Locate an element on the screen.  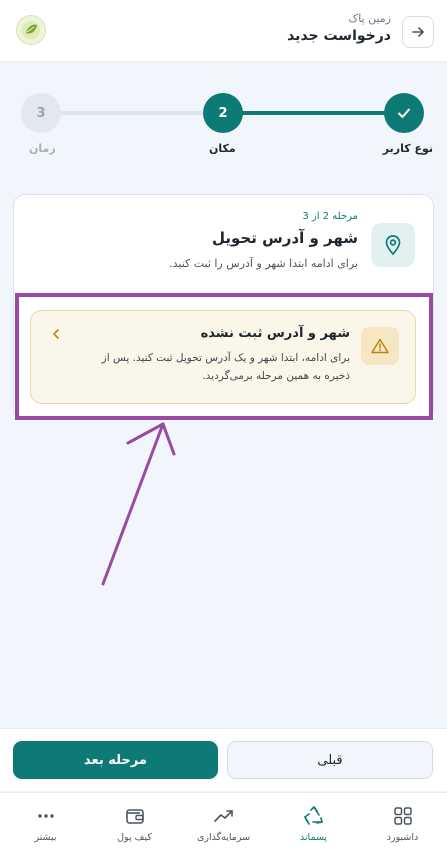
trend-up-icon is located at coordinates (223, 816).